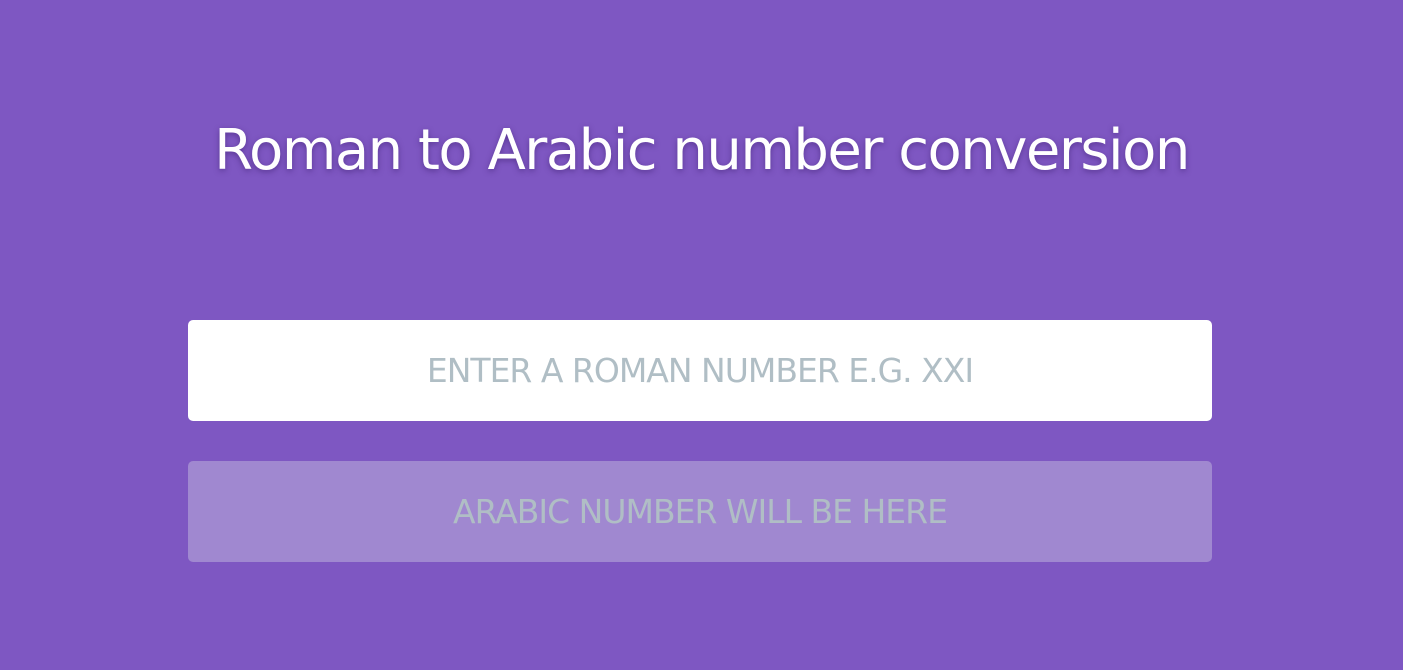  Describe the element at coordinates (702, 150) in the screenshot. I see `page-title: Roman to Arabic number conversion` at that location.